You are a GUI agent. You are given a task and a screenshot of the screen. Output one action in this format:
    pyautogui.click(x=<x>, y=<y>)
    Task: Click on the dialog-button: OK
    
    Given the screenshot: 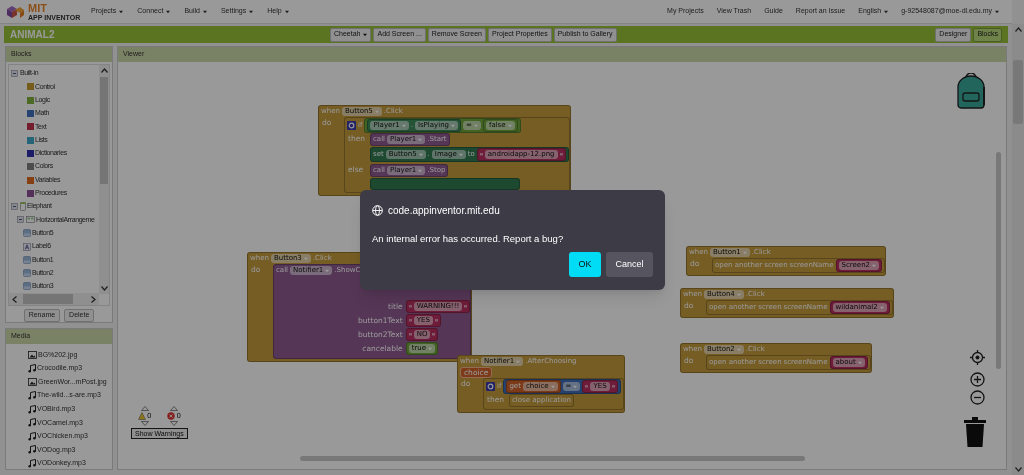 What is the action you would take?
    pyautogui.click(x=585, y=264)
    